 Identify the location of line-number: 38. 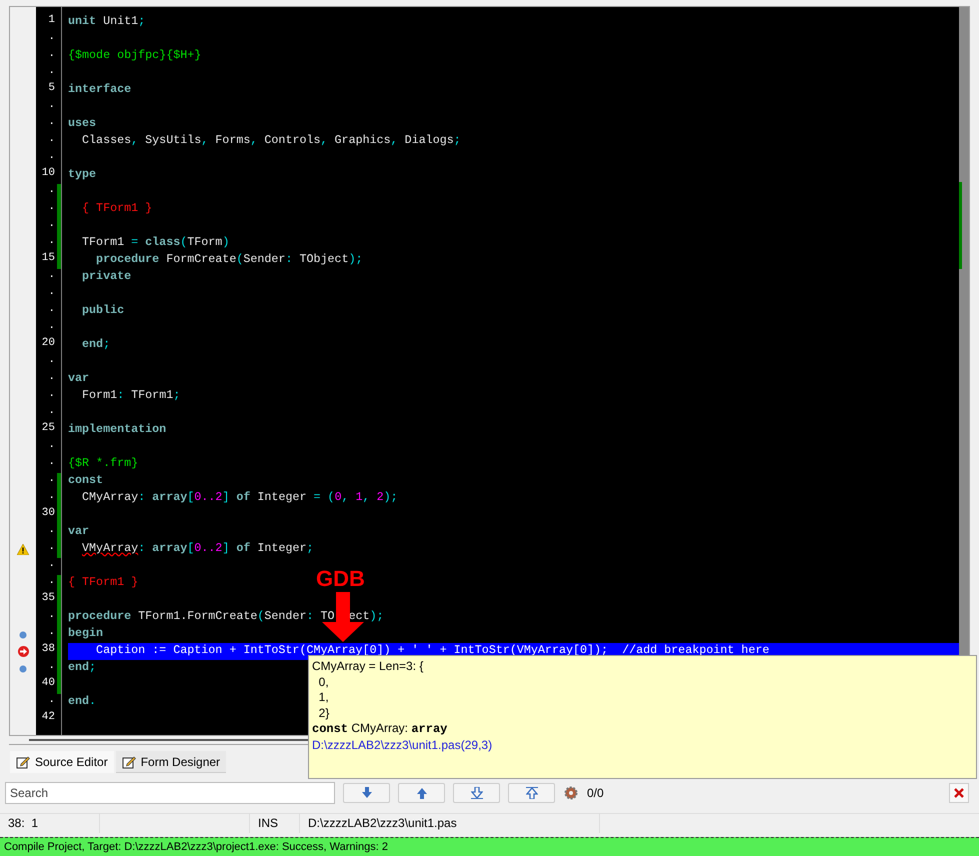
(48, 650).